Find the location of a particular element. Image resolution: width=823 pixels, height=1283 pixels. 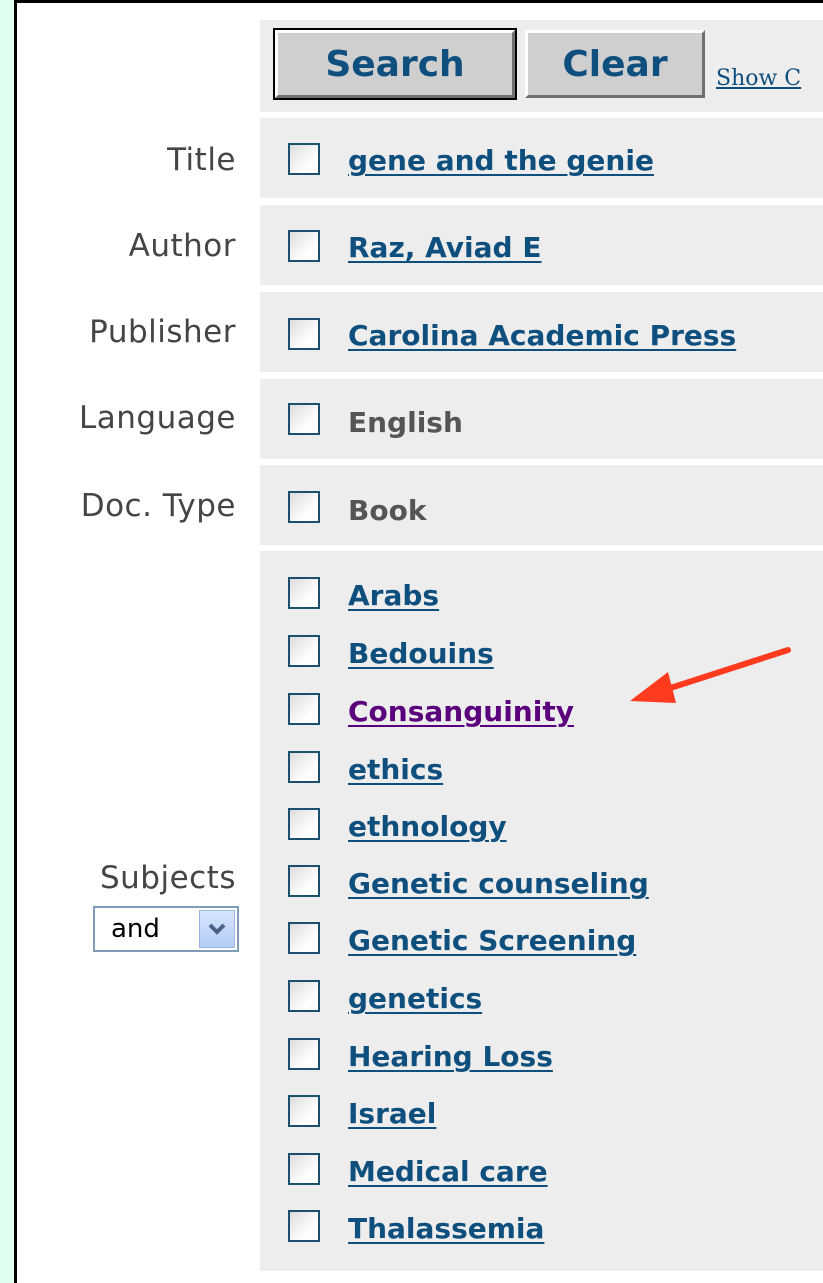

subject-link-ethnology: ethnology is located at coordinates (427, 826).